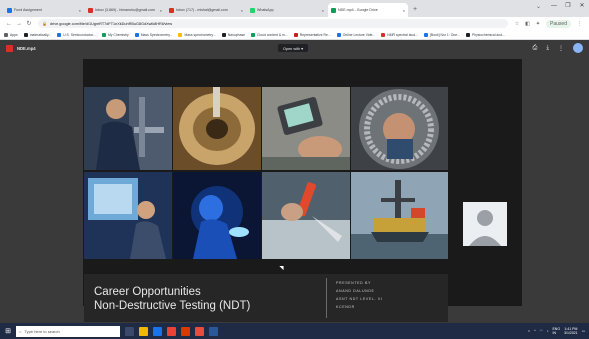 The width and height of the screenshot is (589, 339). What do you see at coordinates (185, 331) in the screenshot?
I see `office-icon` at bounding box center [185, 331].